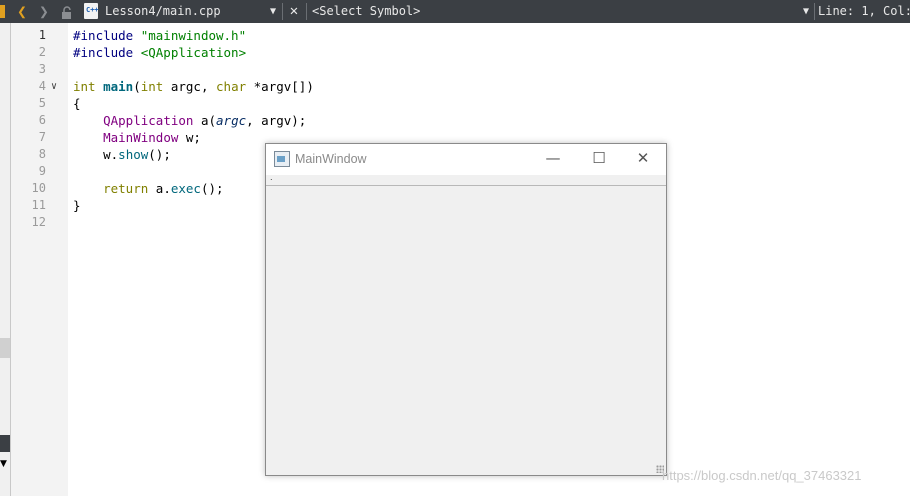 The height and width of the screenshot is (496, 910). I want to click on code-token: a(, so click(208, 120).